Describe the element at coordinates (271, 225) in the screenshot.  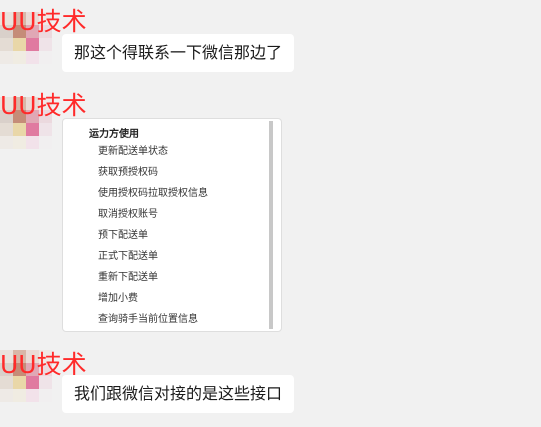
I see `image-scrollbar` at that location.